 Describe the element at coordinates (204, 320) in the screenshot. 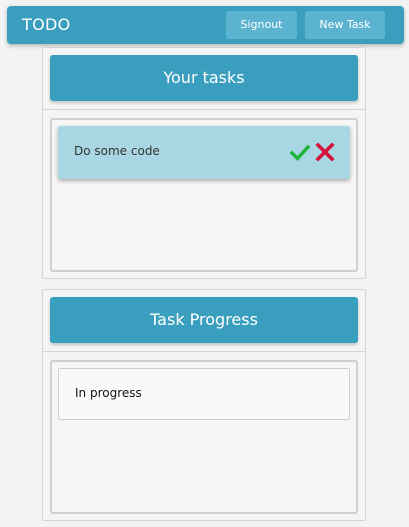

I see `progress-panel-title: Task Progress` at that location.